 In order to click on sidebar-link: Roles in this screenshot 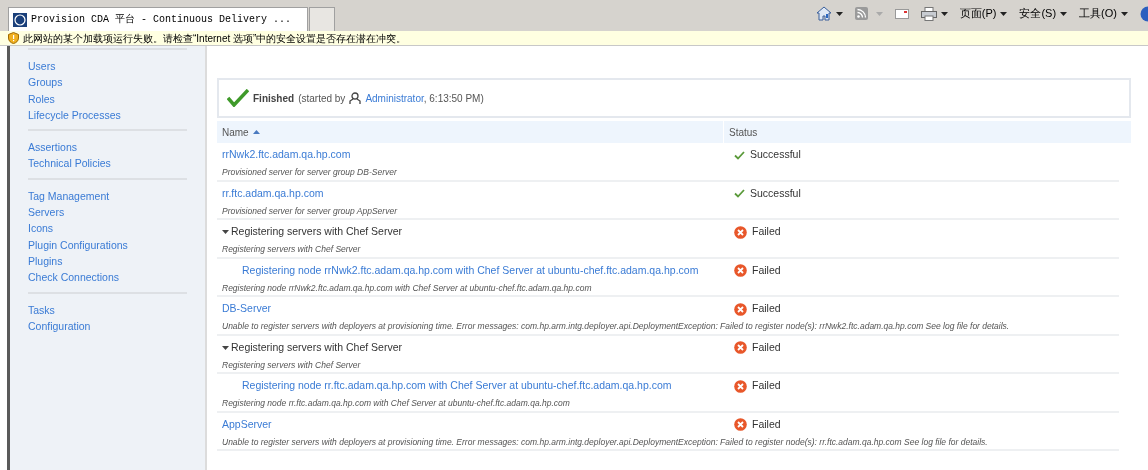, I will do `click(107, 98)`.